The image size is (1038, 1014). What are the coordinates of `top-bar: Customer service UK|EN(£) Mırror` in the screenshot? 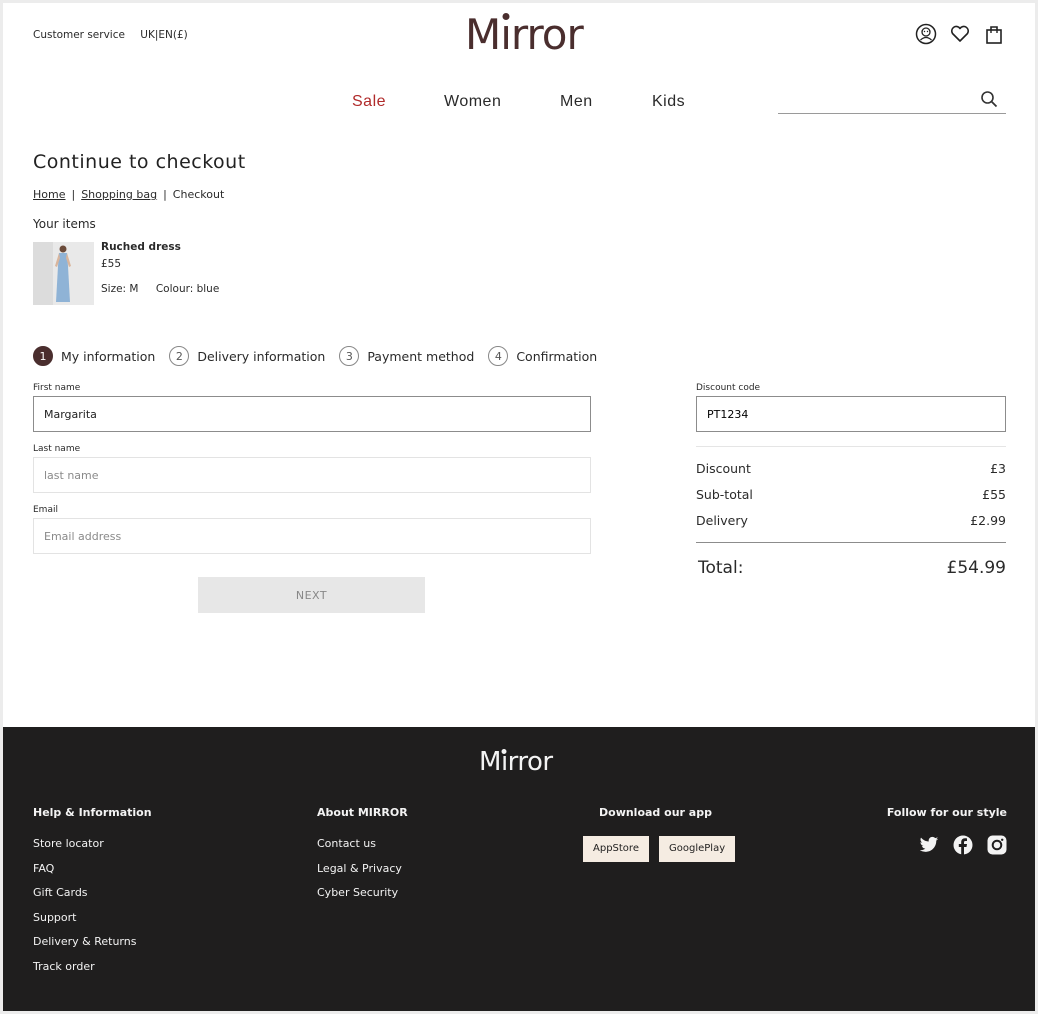 It's located at (519, 38).